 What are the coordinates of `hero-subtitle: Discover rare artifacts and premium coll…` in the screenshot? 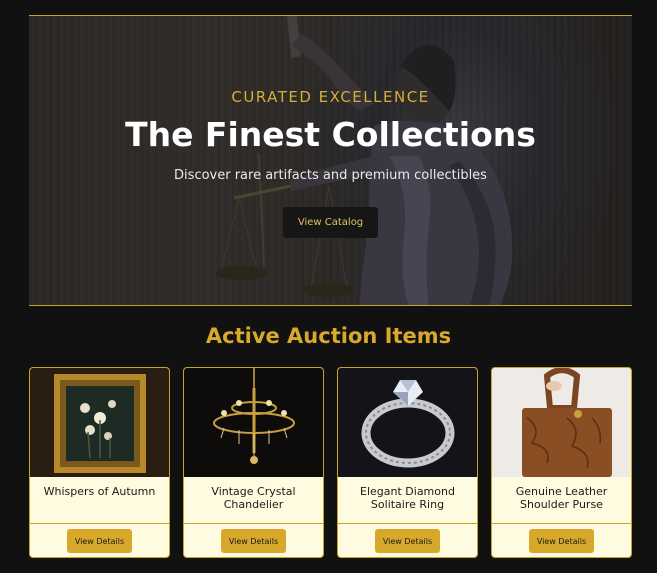 It's located at (330, 175).